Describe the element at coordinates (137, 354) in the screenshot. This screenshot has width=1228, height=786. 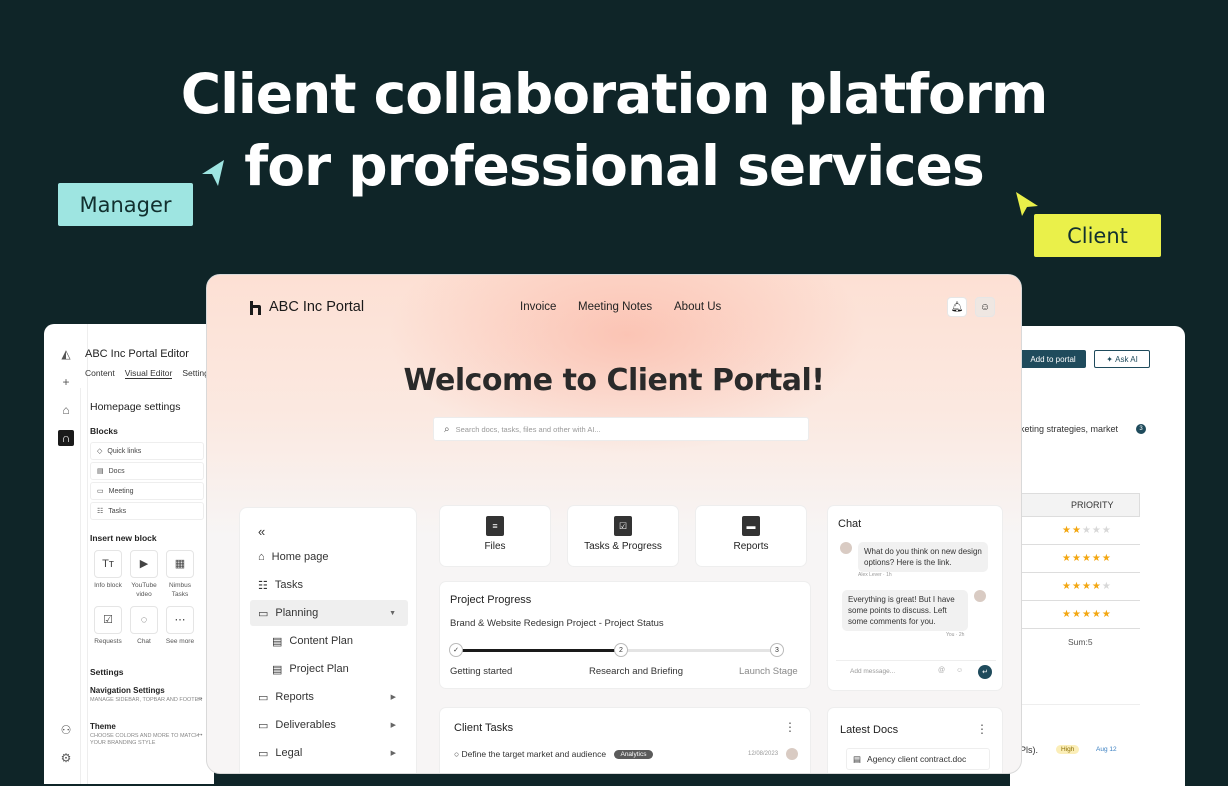
I see `editor-title: ABC Inc Portal Editor` at that location.